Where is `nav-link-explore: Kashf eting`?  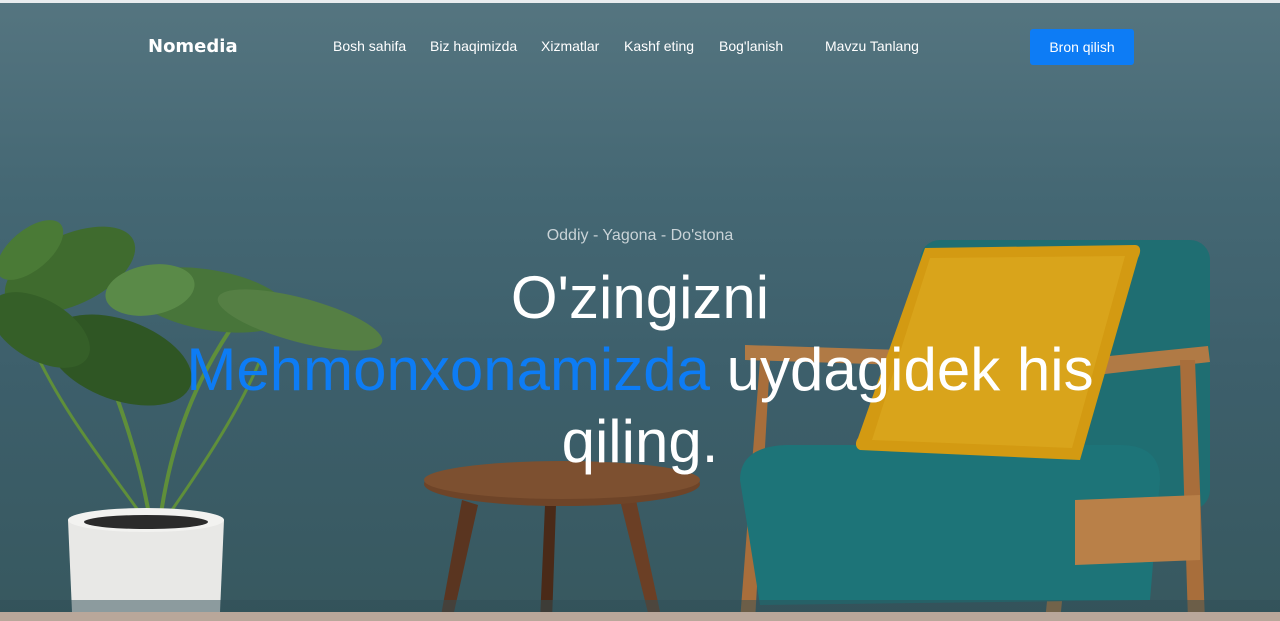 nav-link-explore: Kashf eting is located at coordinates (659, 46).